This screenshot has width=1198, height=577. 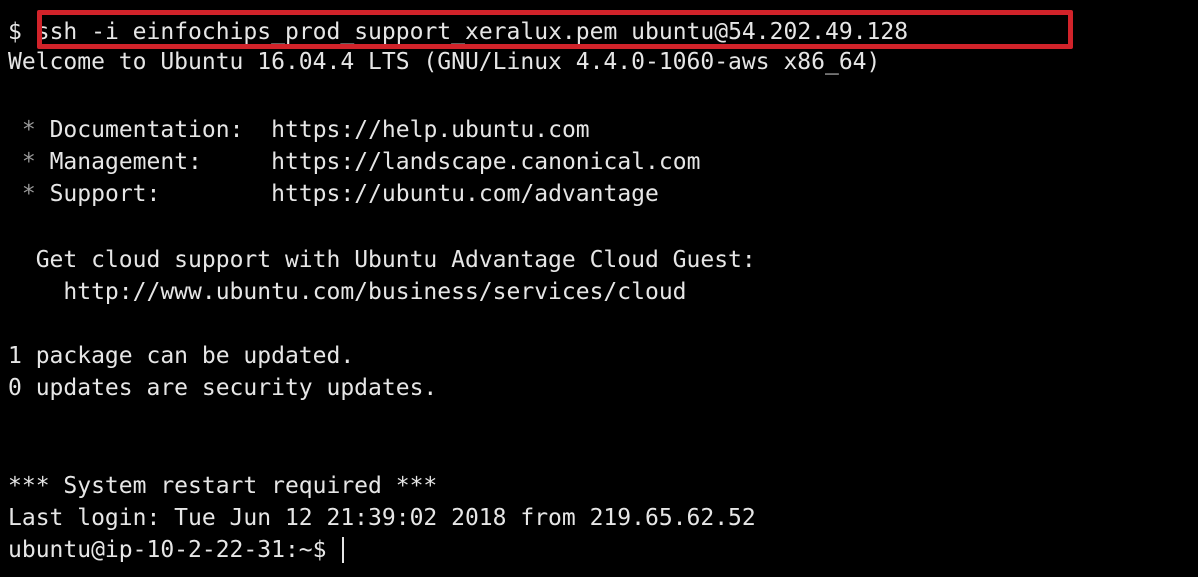 I want to click on link-row-support: * Support: https://ubuntu.com/advantage, so click(x=333, y=194).